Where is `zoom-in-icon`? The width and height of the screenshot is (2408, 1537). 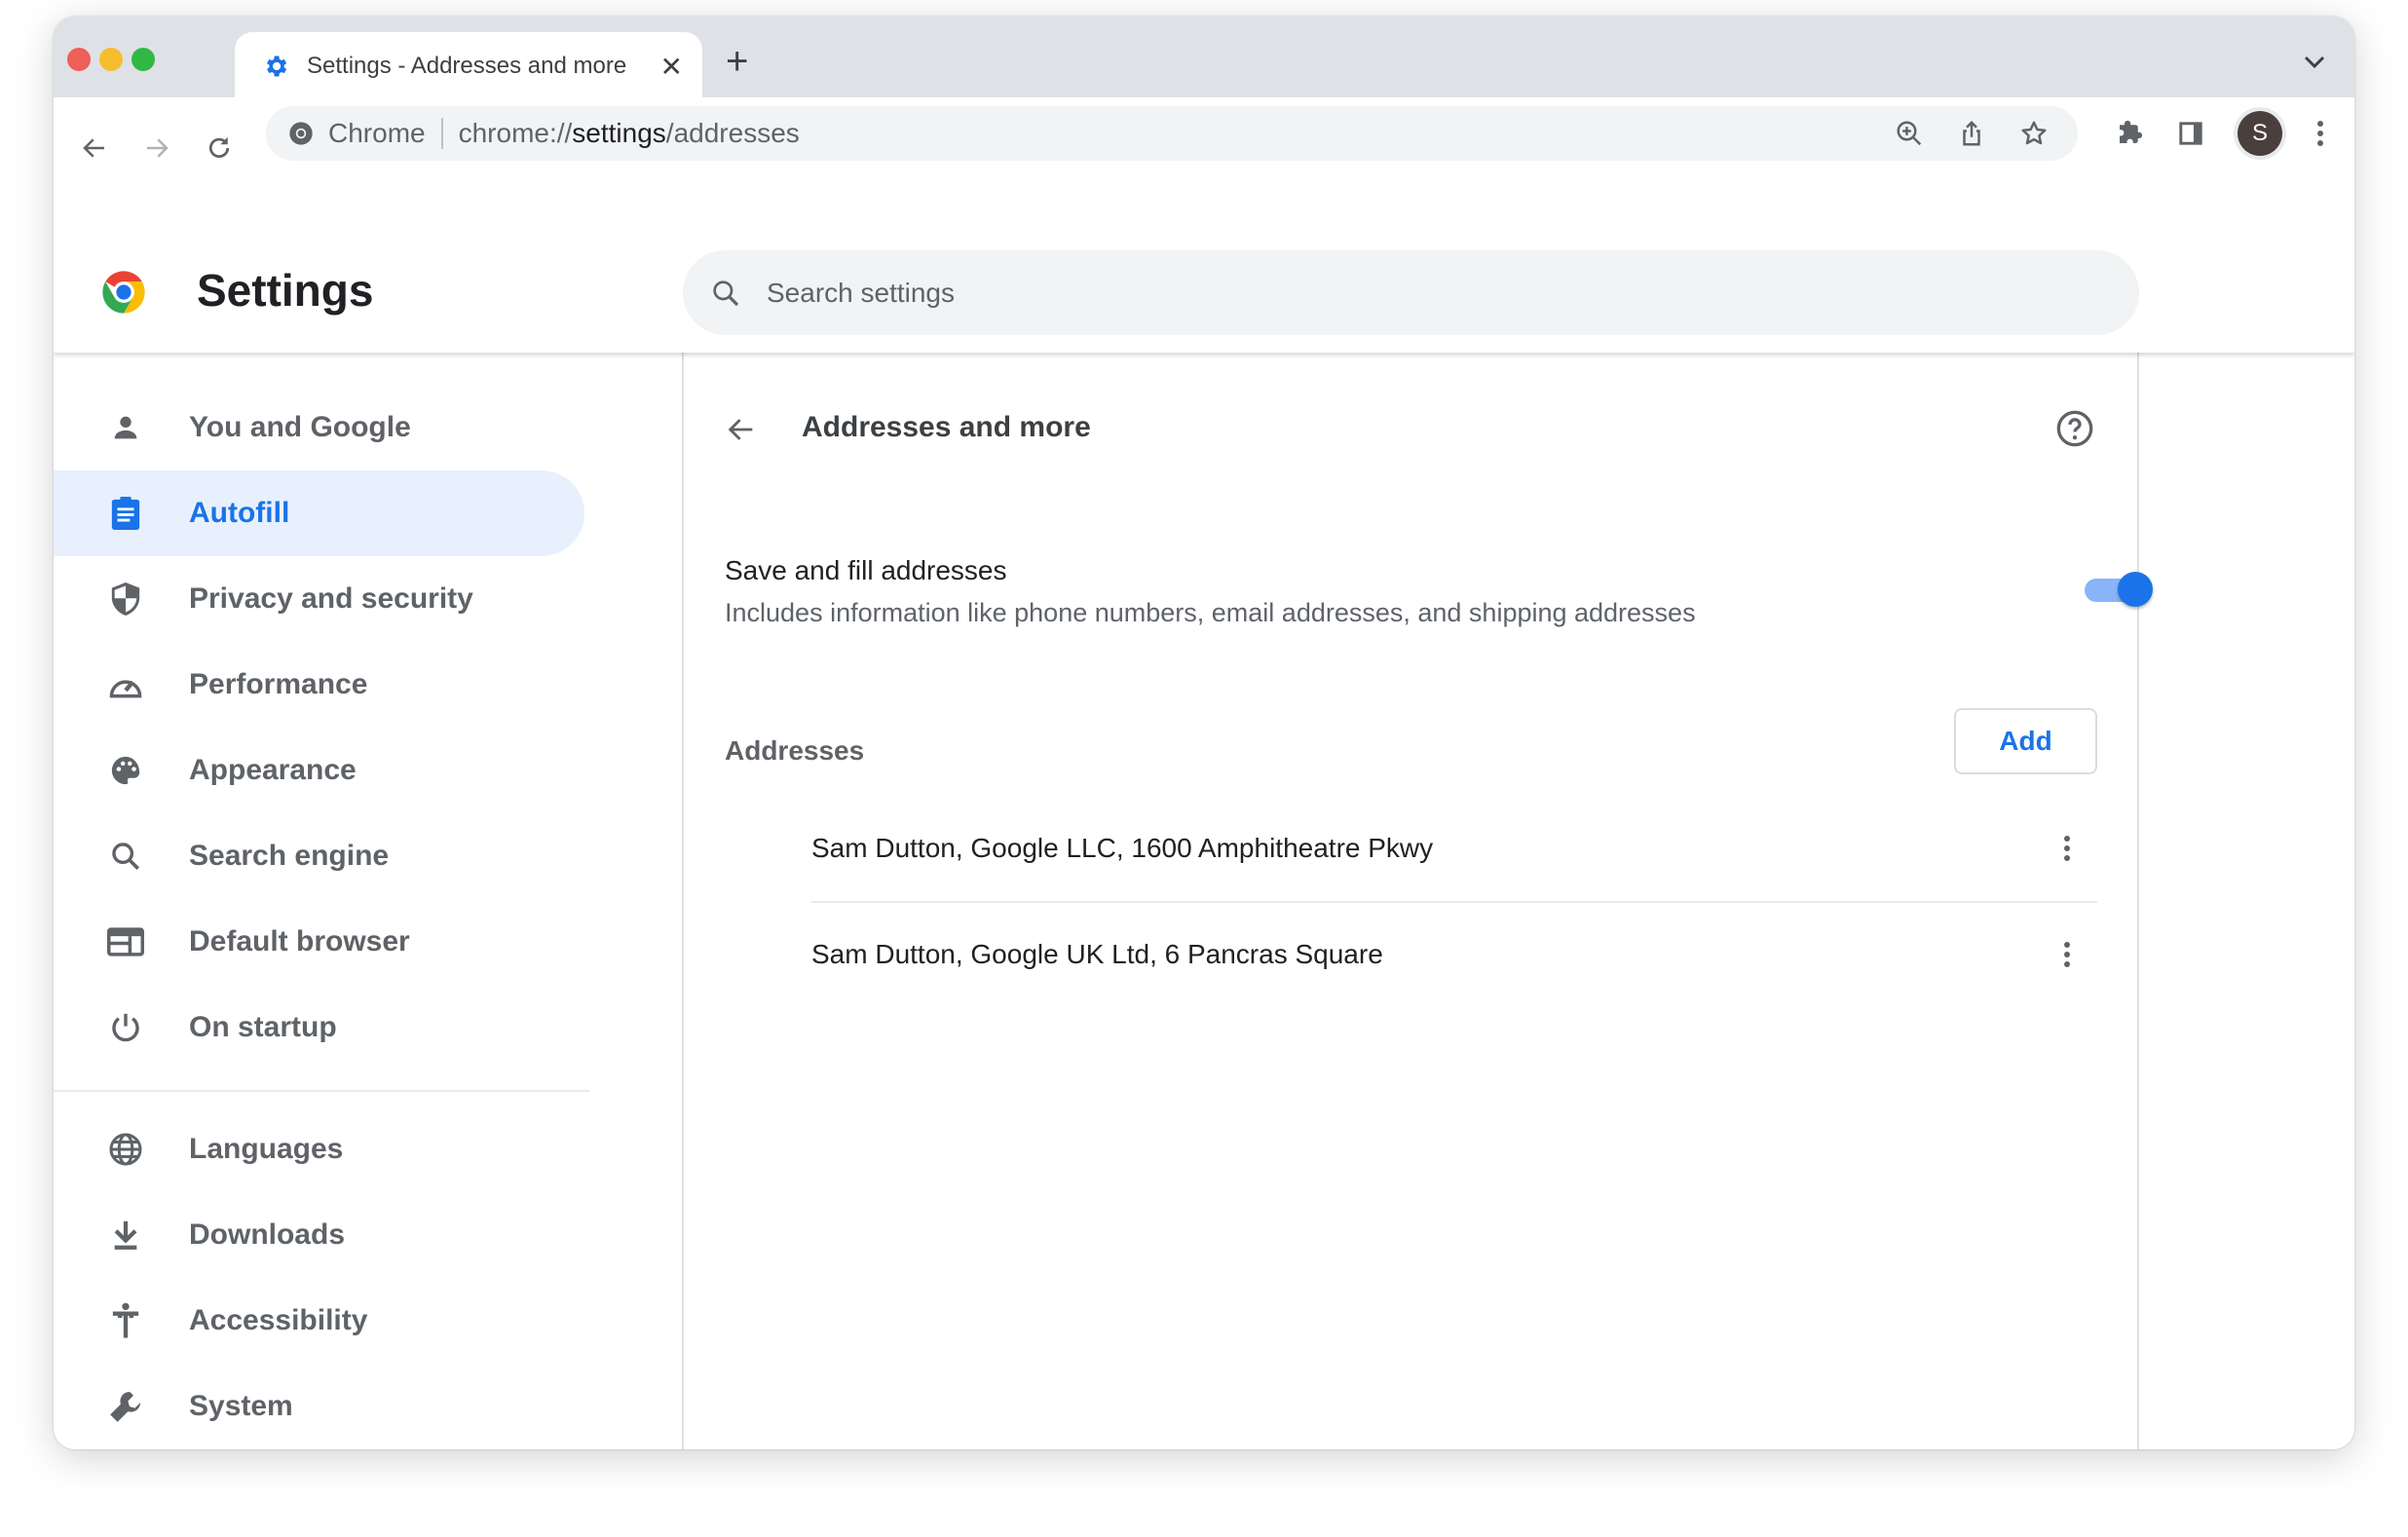 zoom-in-icon is located at coordinates (1909, 134).